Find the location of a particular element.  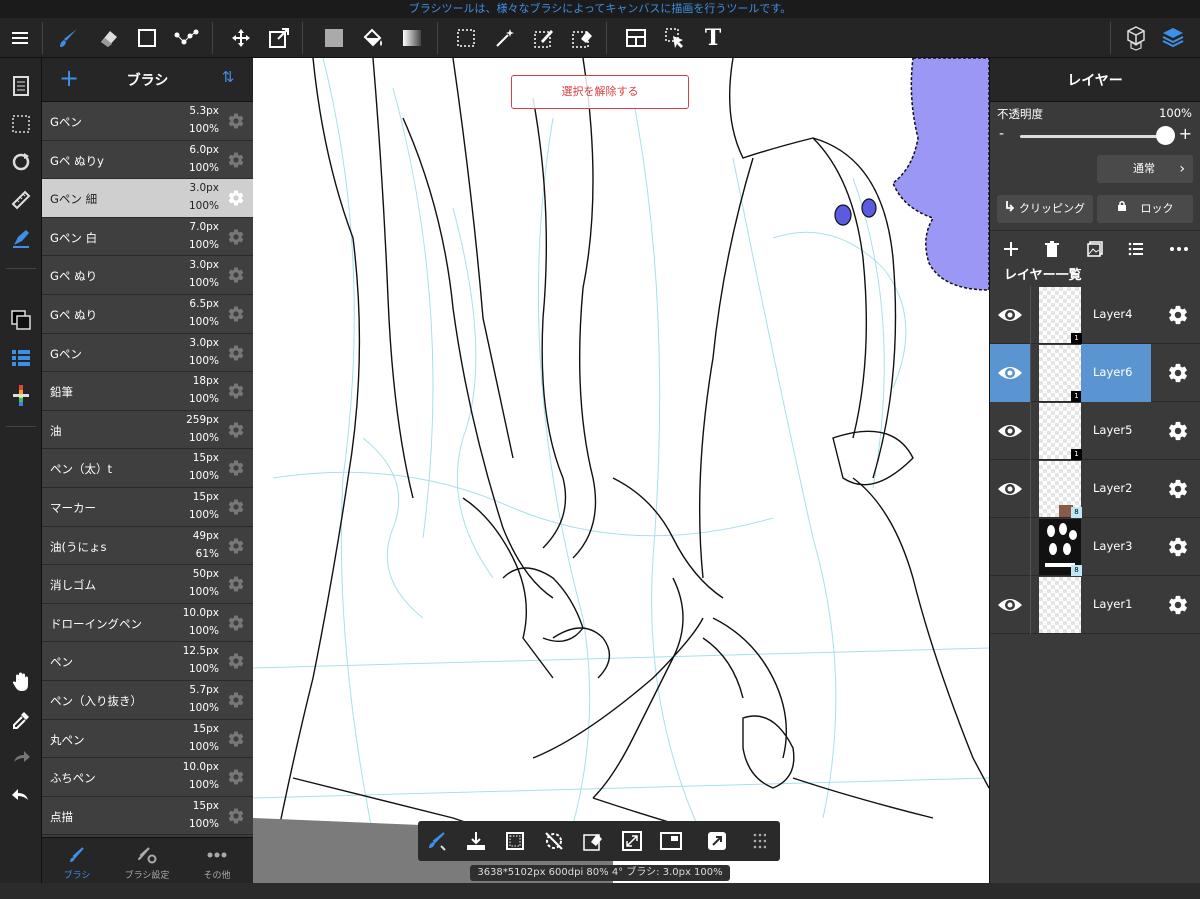

layer-image-icon is located at coordinates (1095, 249).